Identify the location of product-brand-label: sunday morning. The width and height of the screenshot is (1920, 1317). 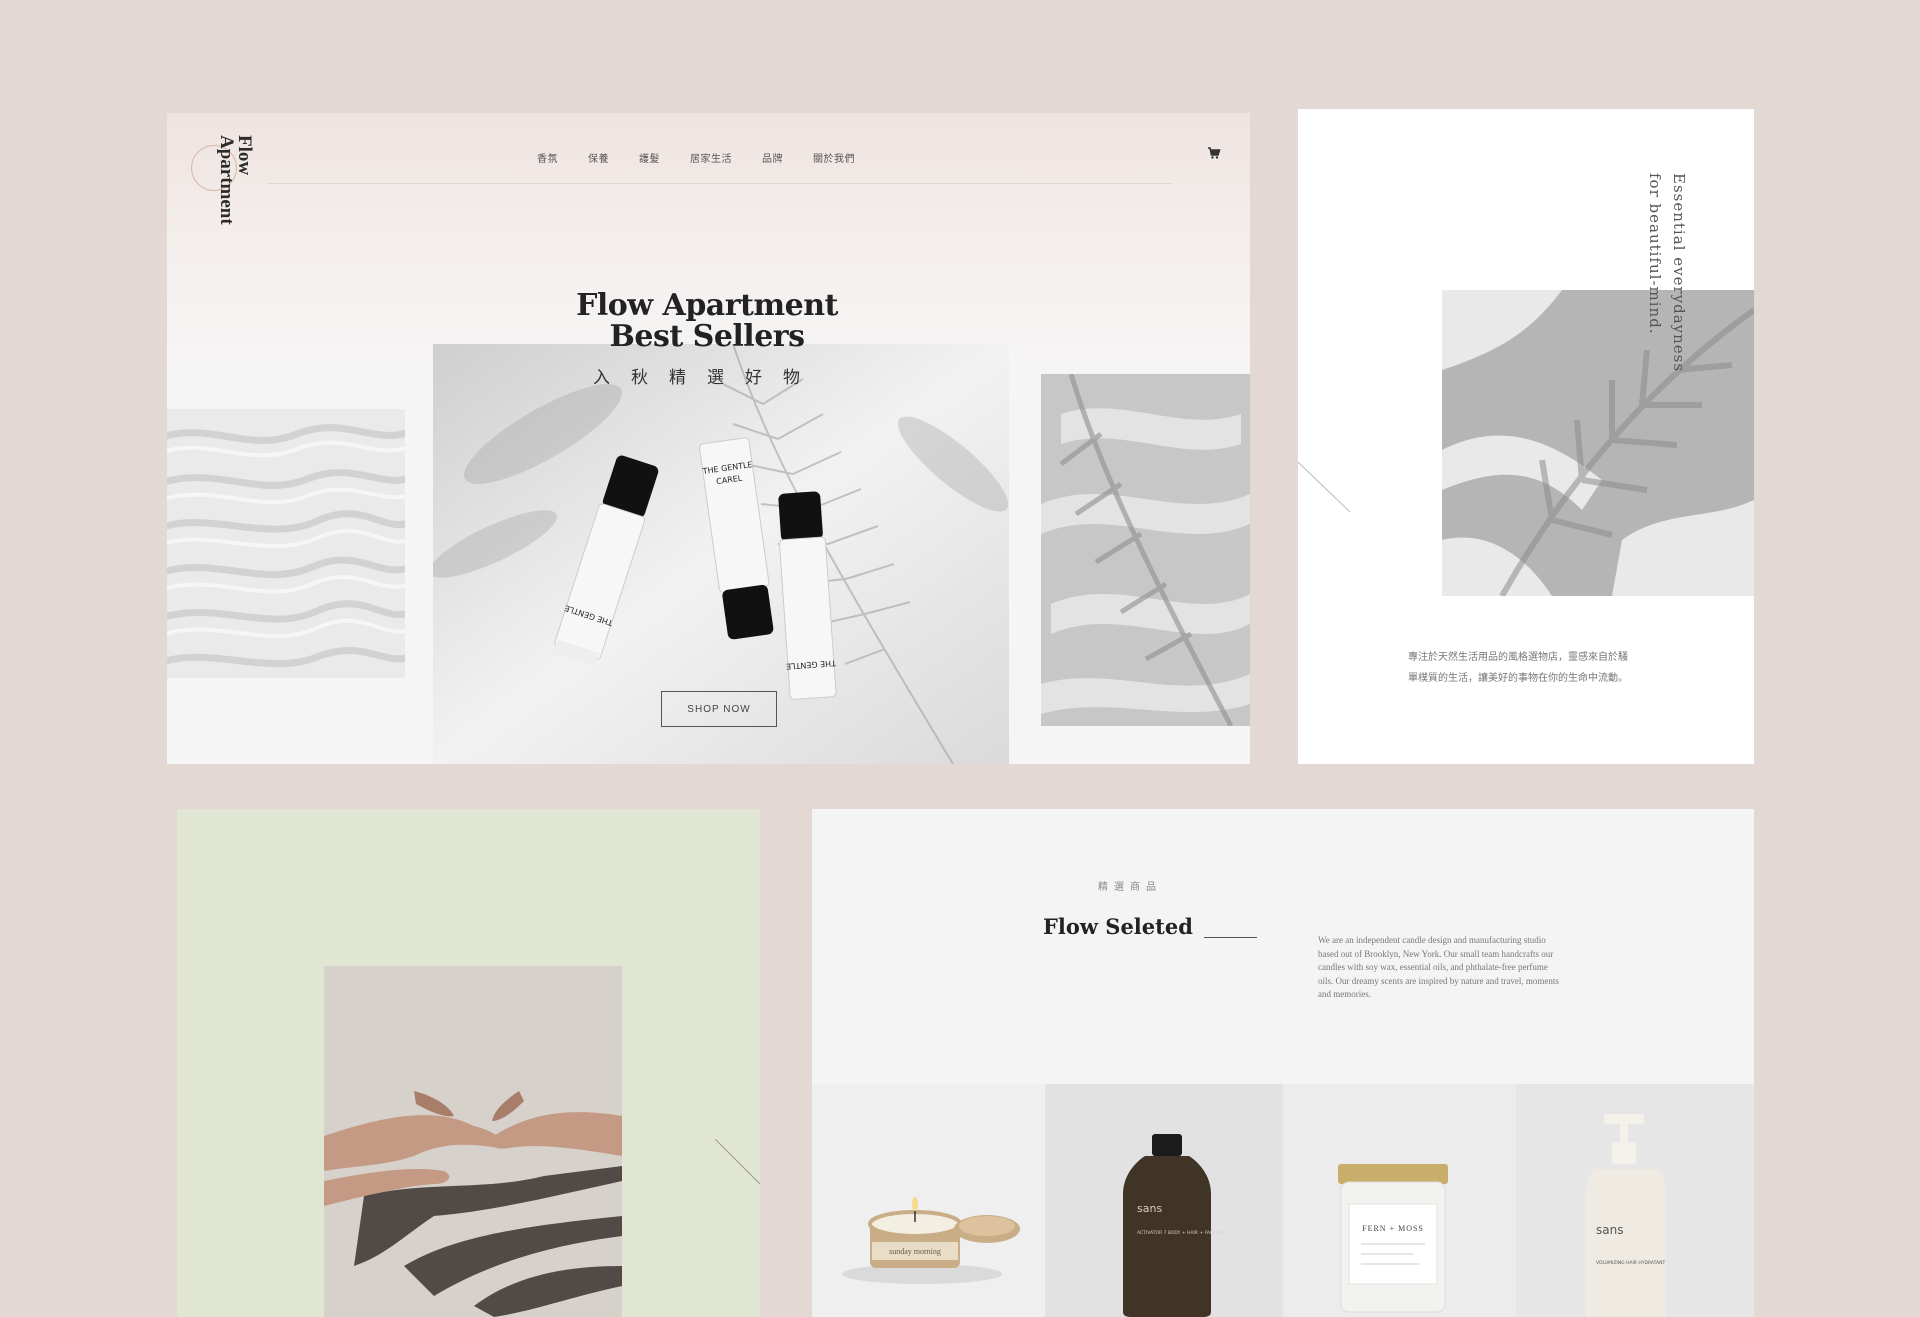
(915, 1251).